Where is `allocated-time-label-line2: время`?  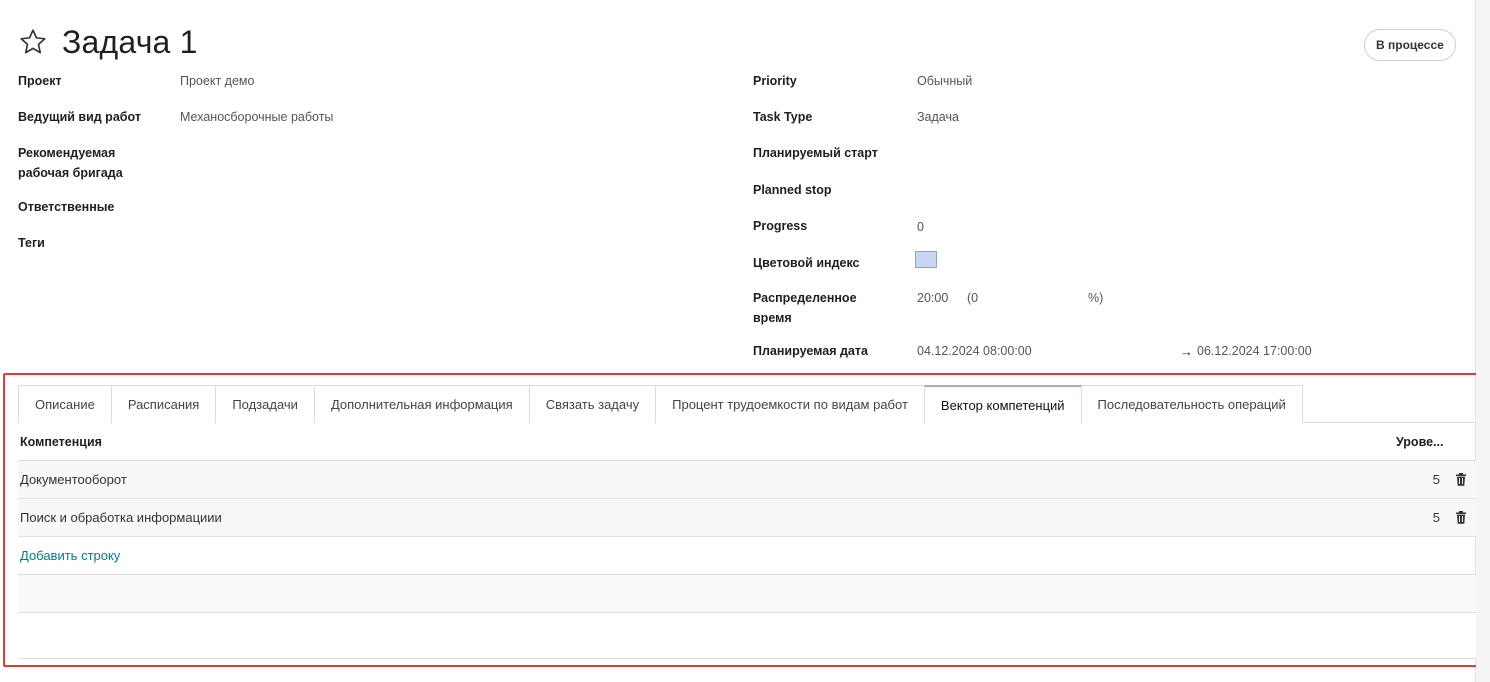 allocated-time-label-line2: время is located at coordinates (772, 318).